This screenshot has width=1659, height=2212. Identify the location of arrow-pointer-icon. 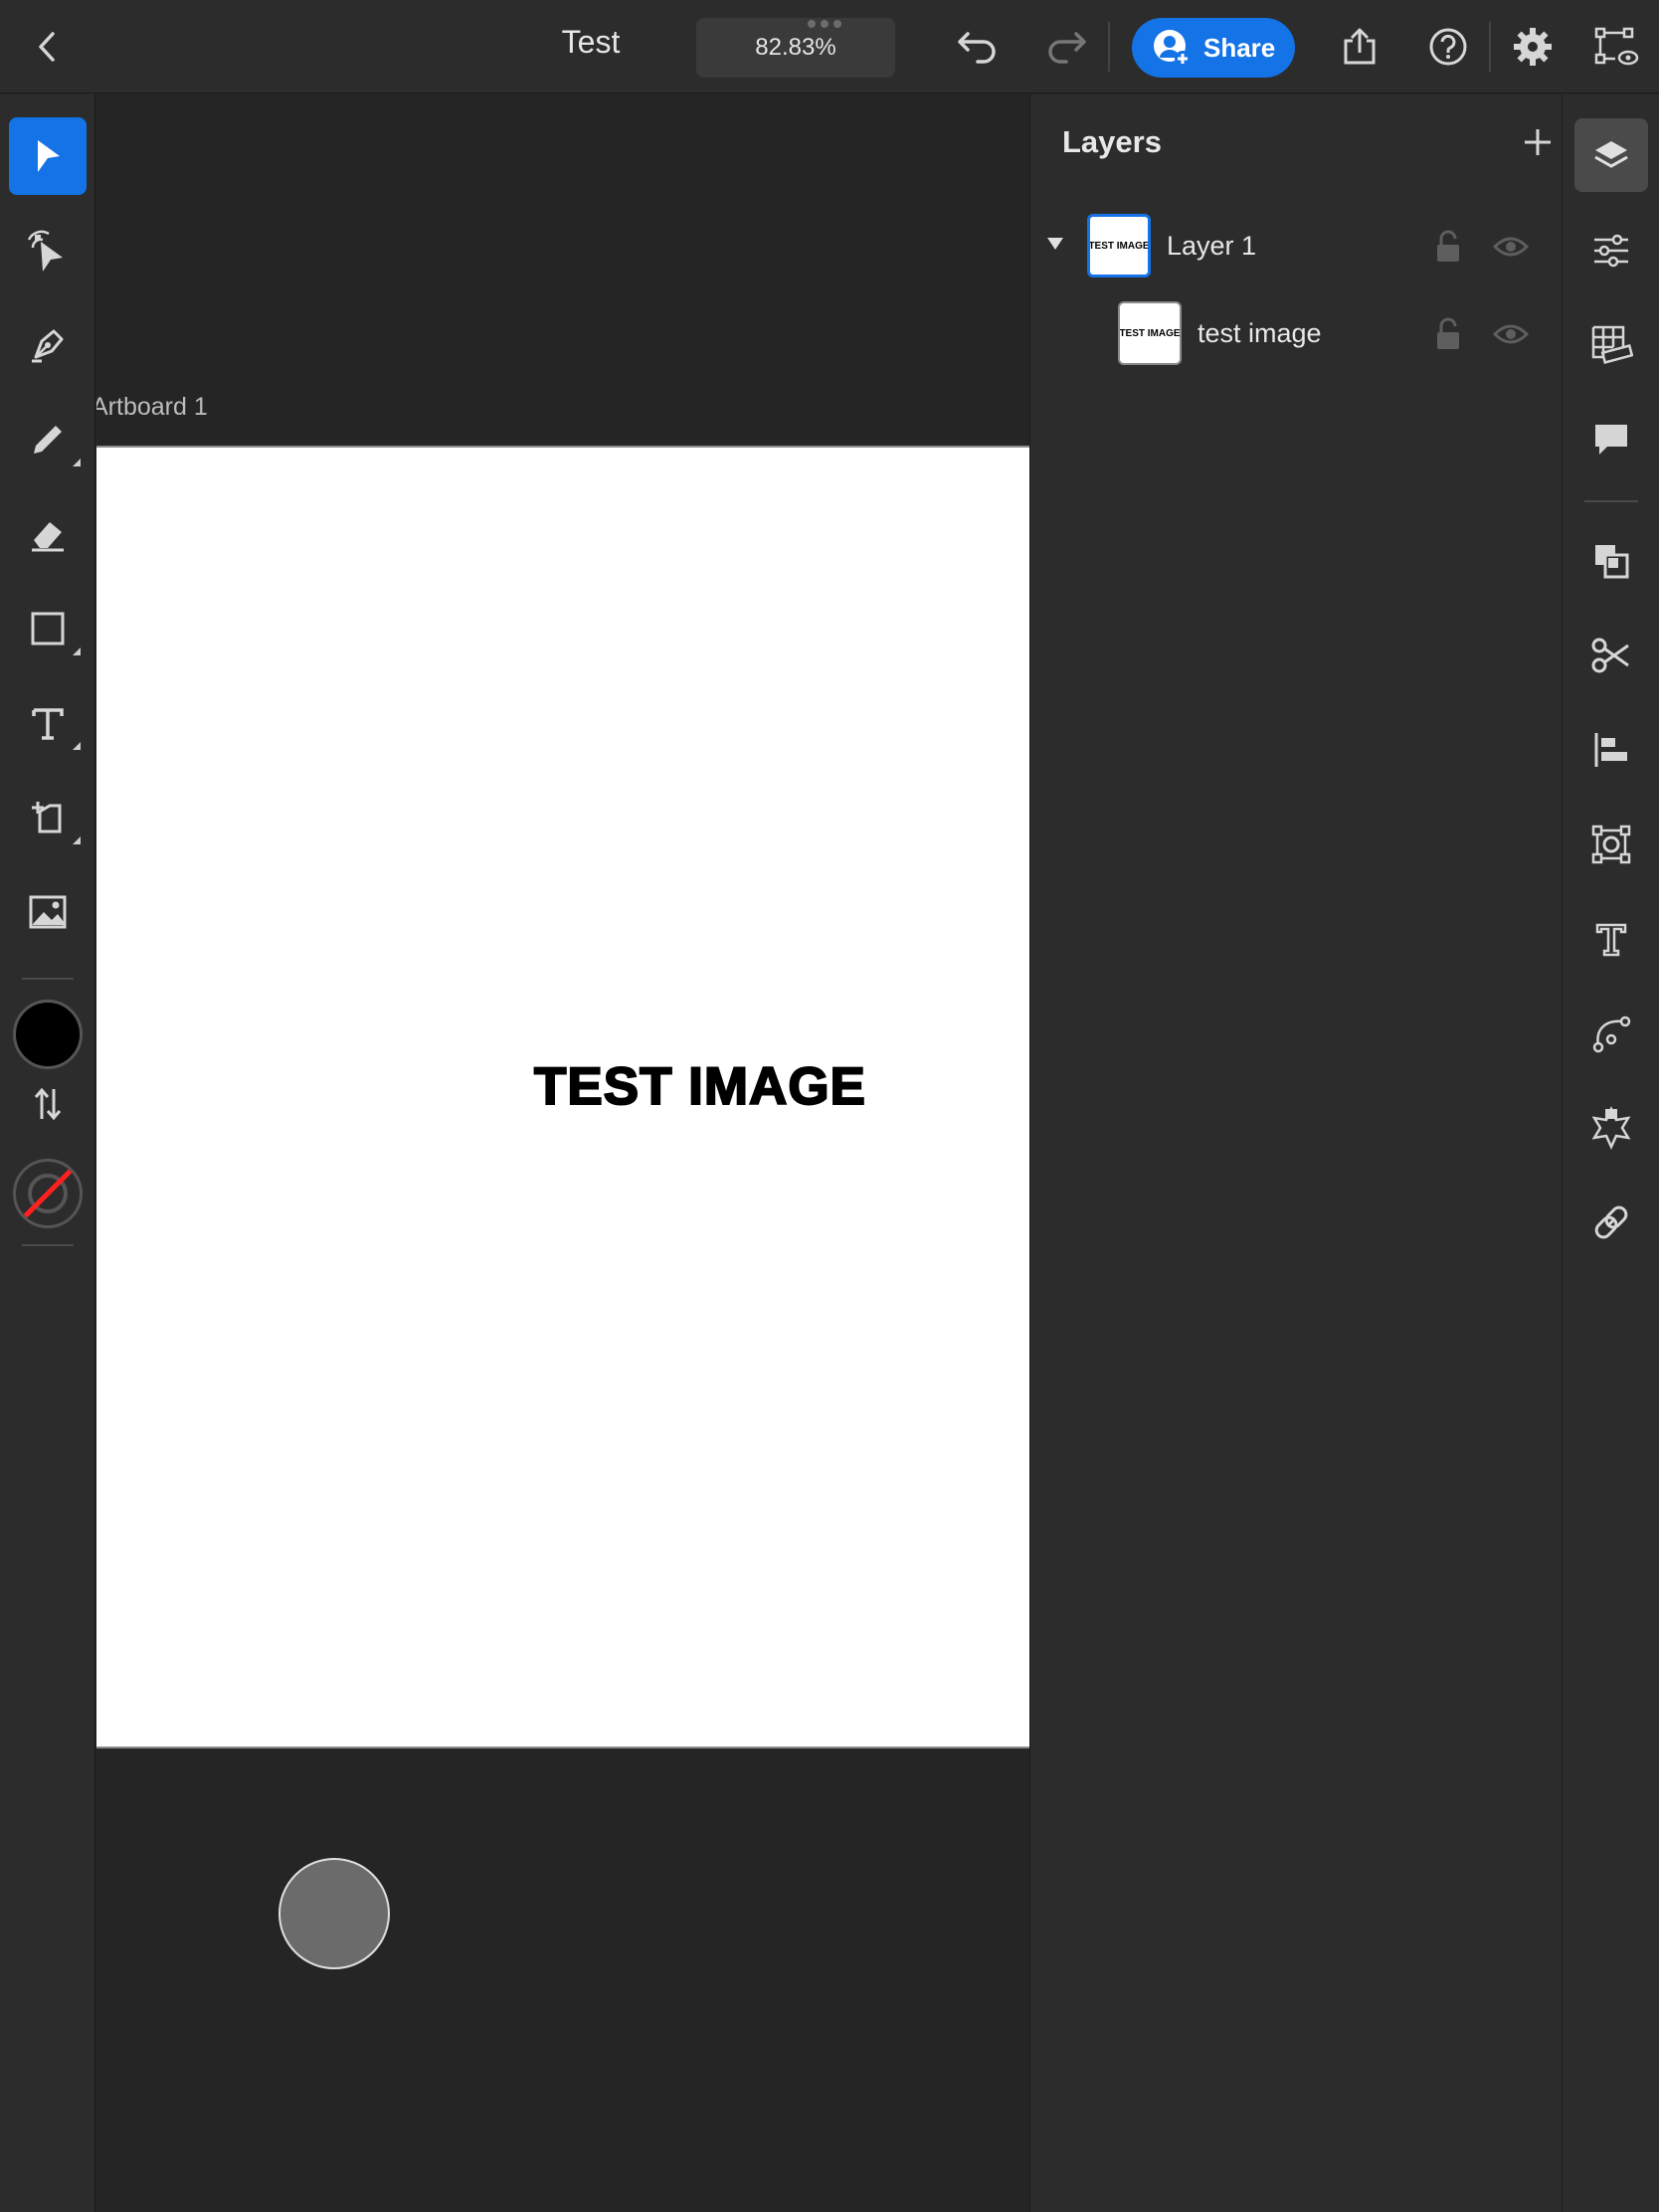
(49, 156).